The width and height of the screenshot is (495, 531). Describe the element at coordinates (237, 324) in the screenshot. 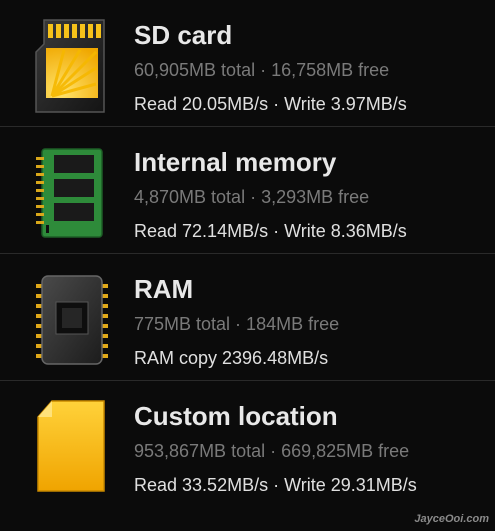

I see `item-capacity: 775MB total · 184MB free` at that location.